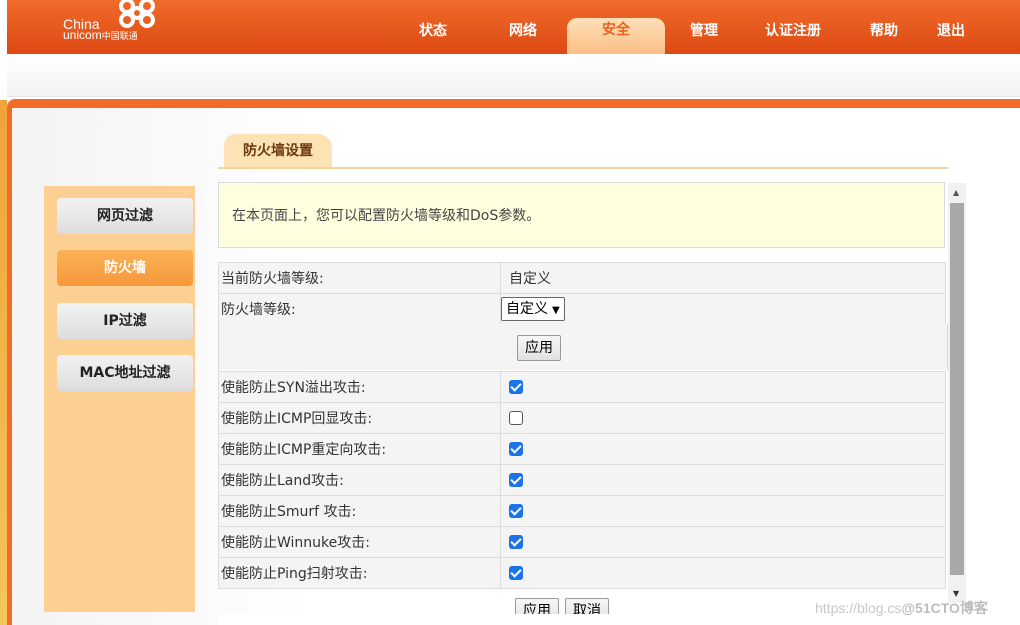  Describe the element at coordinates (516, 449) in the screenshot. I see `icmp-redirect-checkbox` at that location.